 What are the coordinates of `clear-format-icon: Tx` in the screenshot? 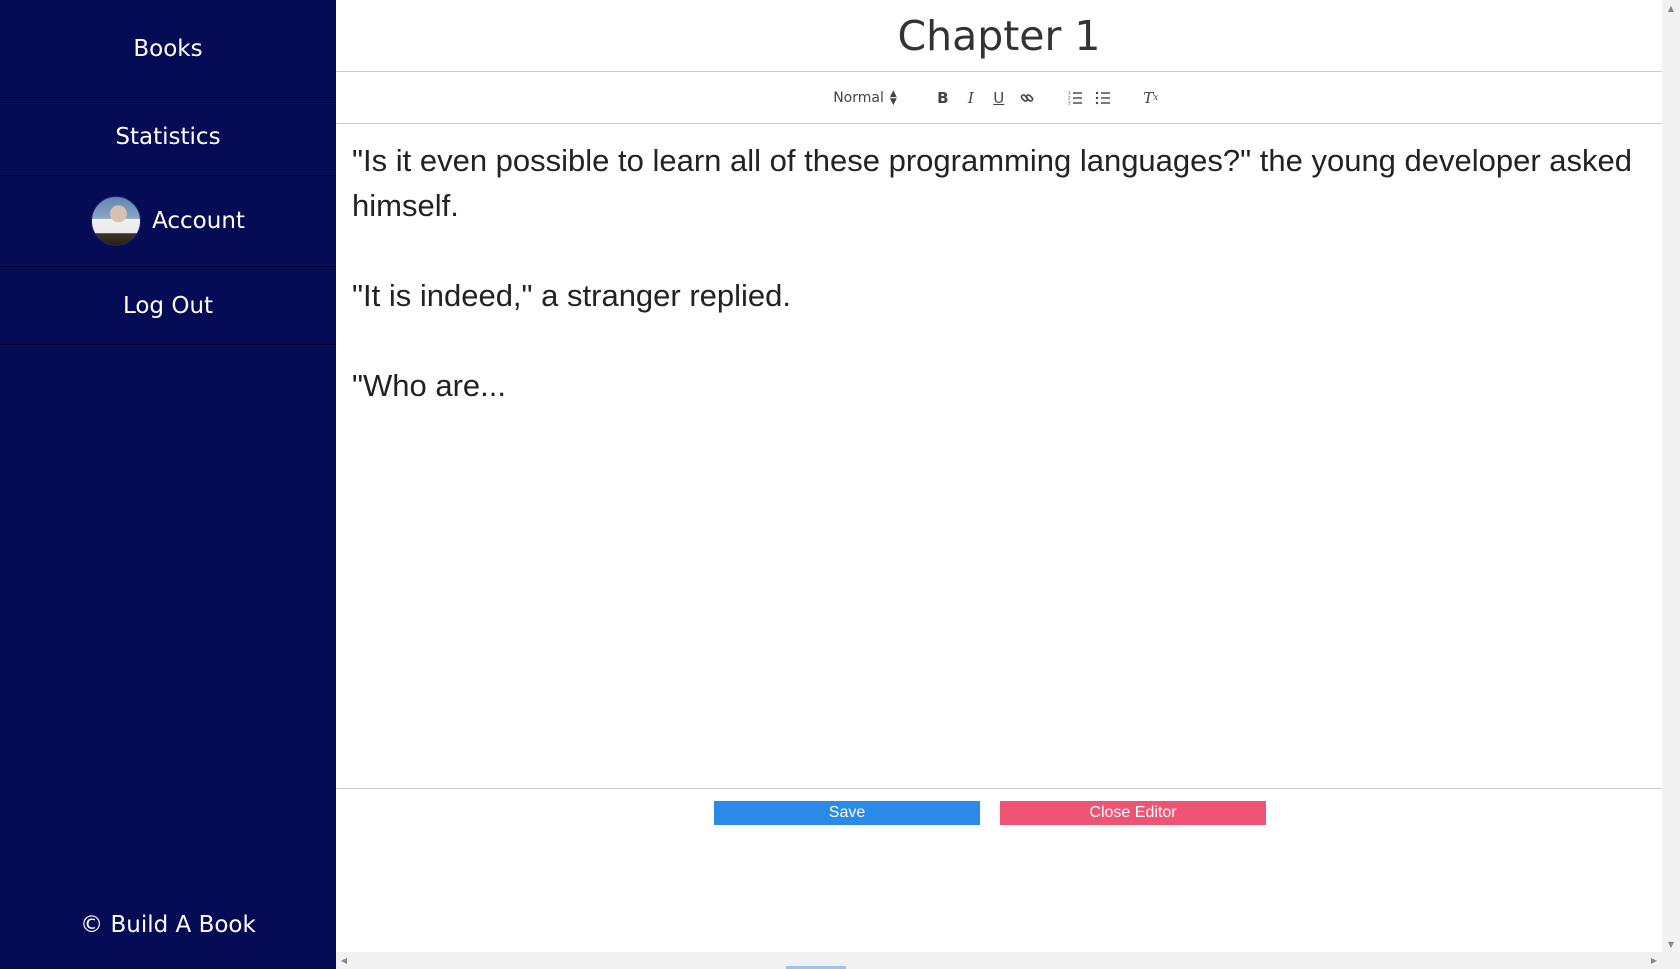 It's located at (1151, 98).